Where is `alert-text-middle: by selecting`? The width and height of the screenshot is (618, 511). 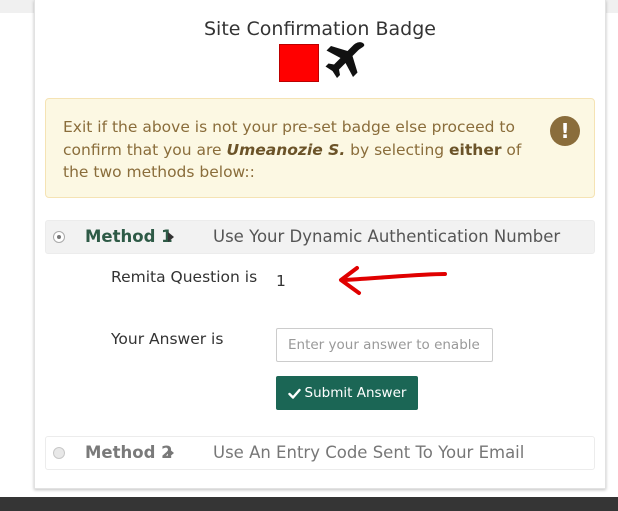
alert-text-middle: by selecting is located at coordinates (397, 149).